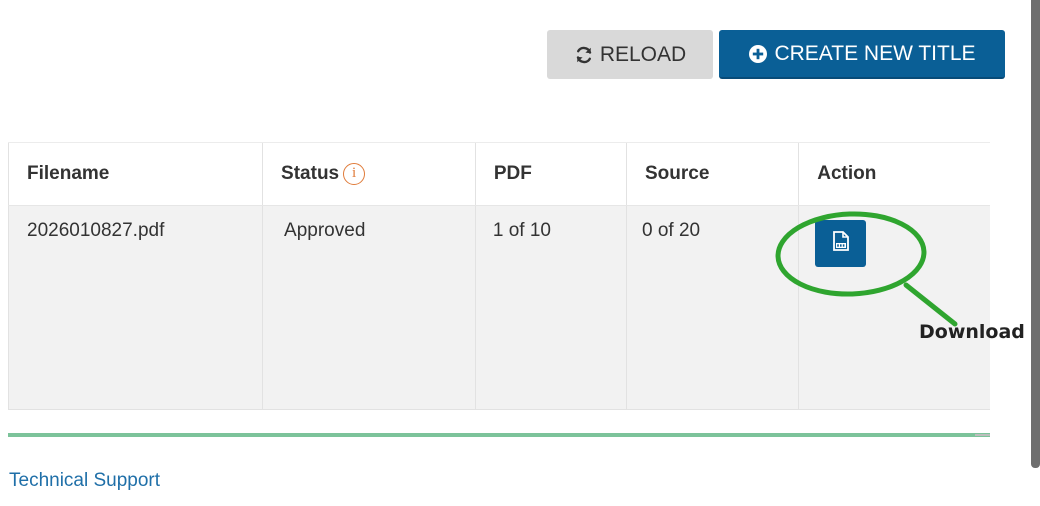 This screenshot has width=1040, height=506. What do you see at coordinates (894, 174) in the screenshot?
I see `column-header-action: Action` at bounding box center [894, 174].